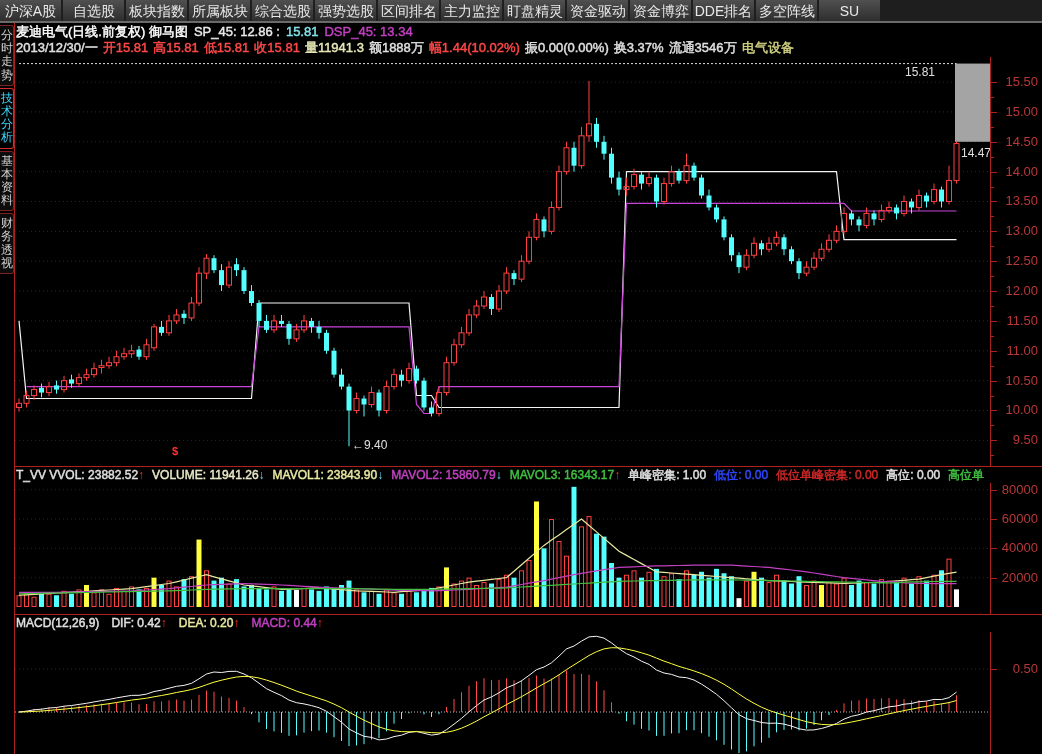 The image size is (1042, 754). Describe the element at coordinates (1021, 82) in the screenshot. I see `axis-label: 15.50` at that location.